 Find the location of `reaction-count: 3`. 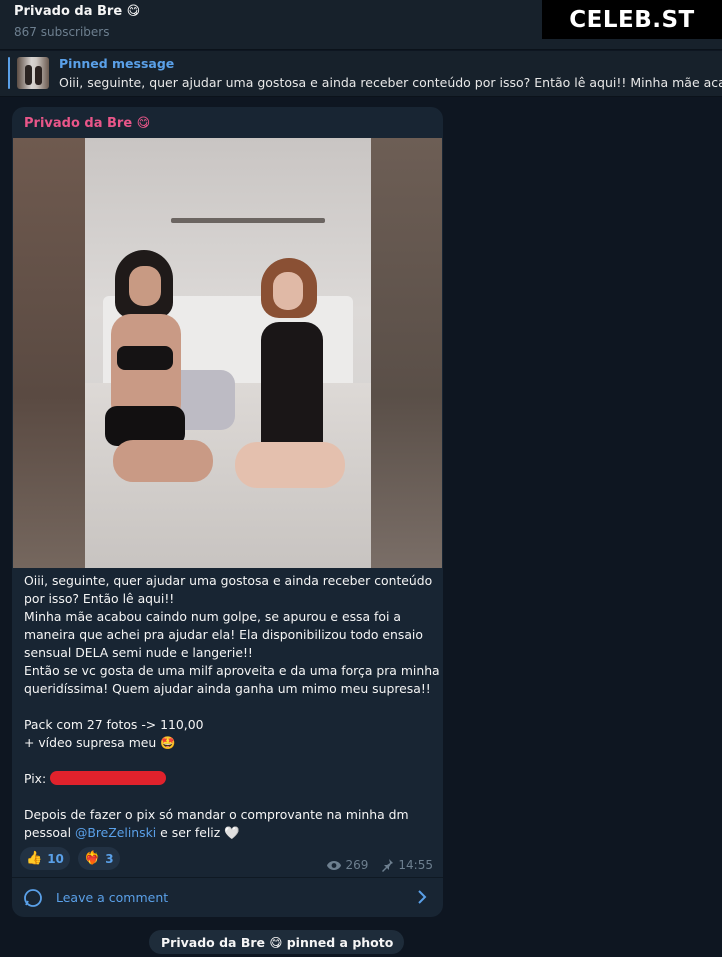

reaction-count: 3 is located at coordinates (109, 858).